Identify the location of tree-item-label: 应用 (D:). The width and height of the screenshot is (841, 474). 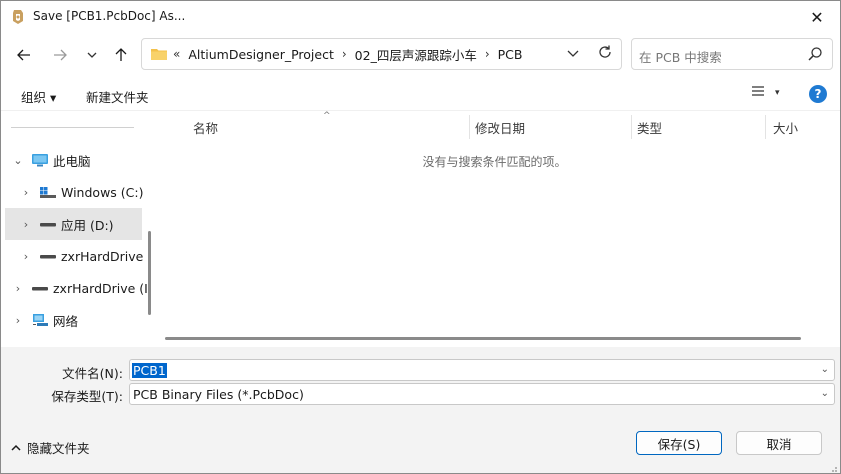
(87, 225).